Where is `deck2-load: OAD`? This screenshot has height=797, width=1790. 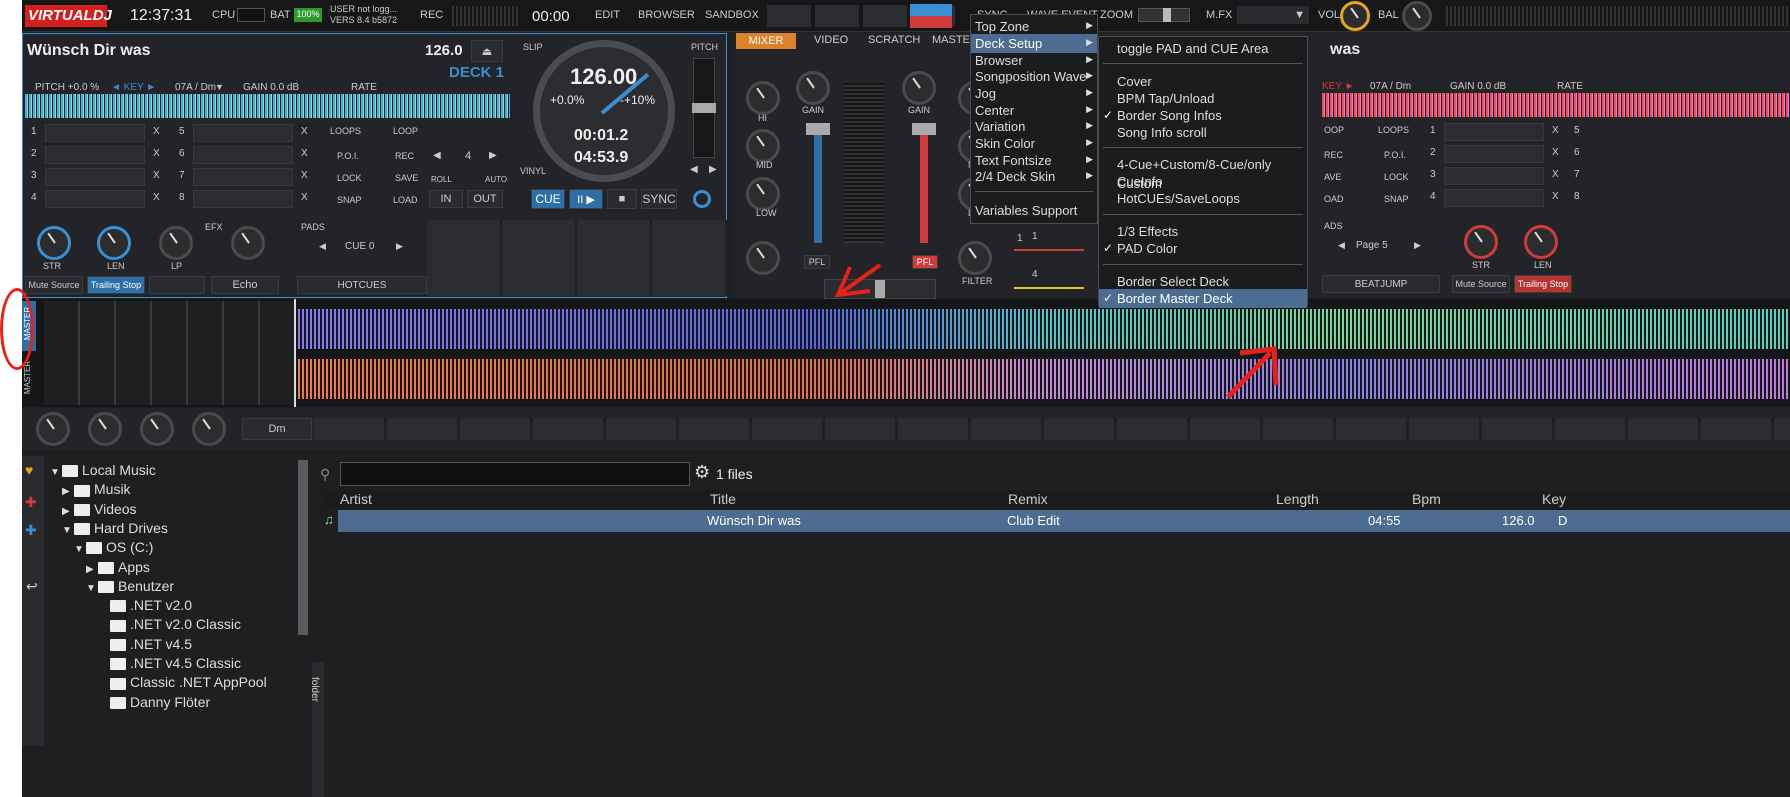
deck2-load: OAD is located at coordinates (1334, 199).